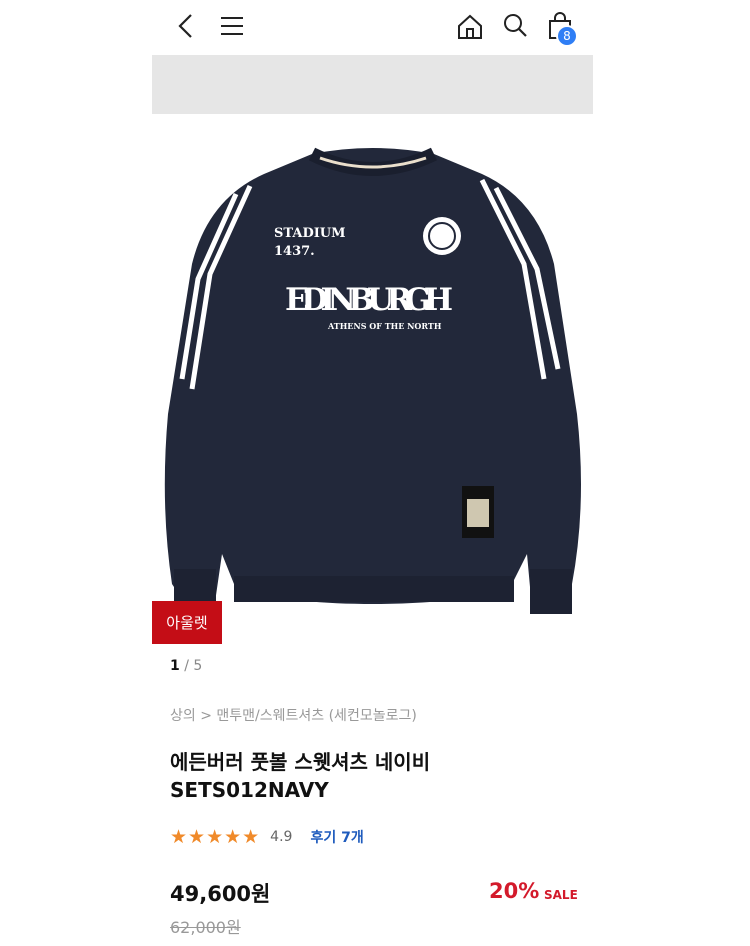 This screenshot has width=750, height=946. I want to click on print-stadium: STADIUM, so click(310, 233).